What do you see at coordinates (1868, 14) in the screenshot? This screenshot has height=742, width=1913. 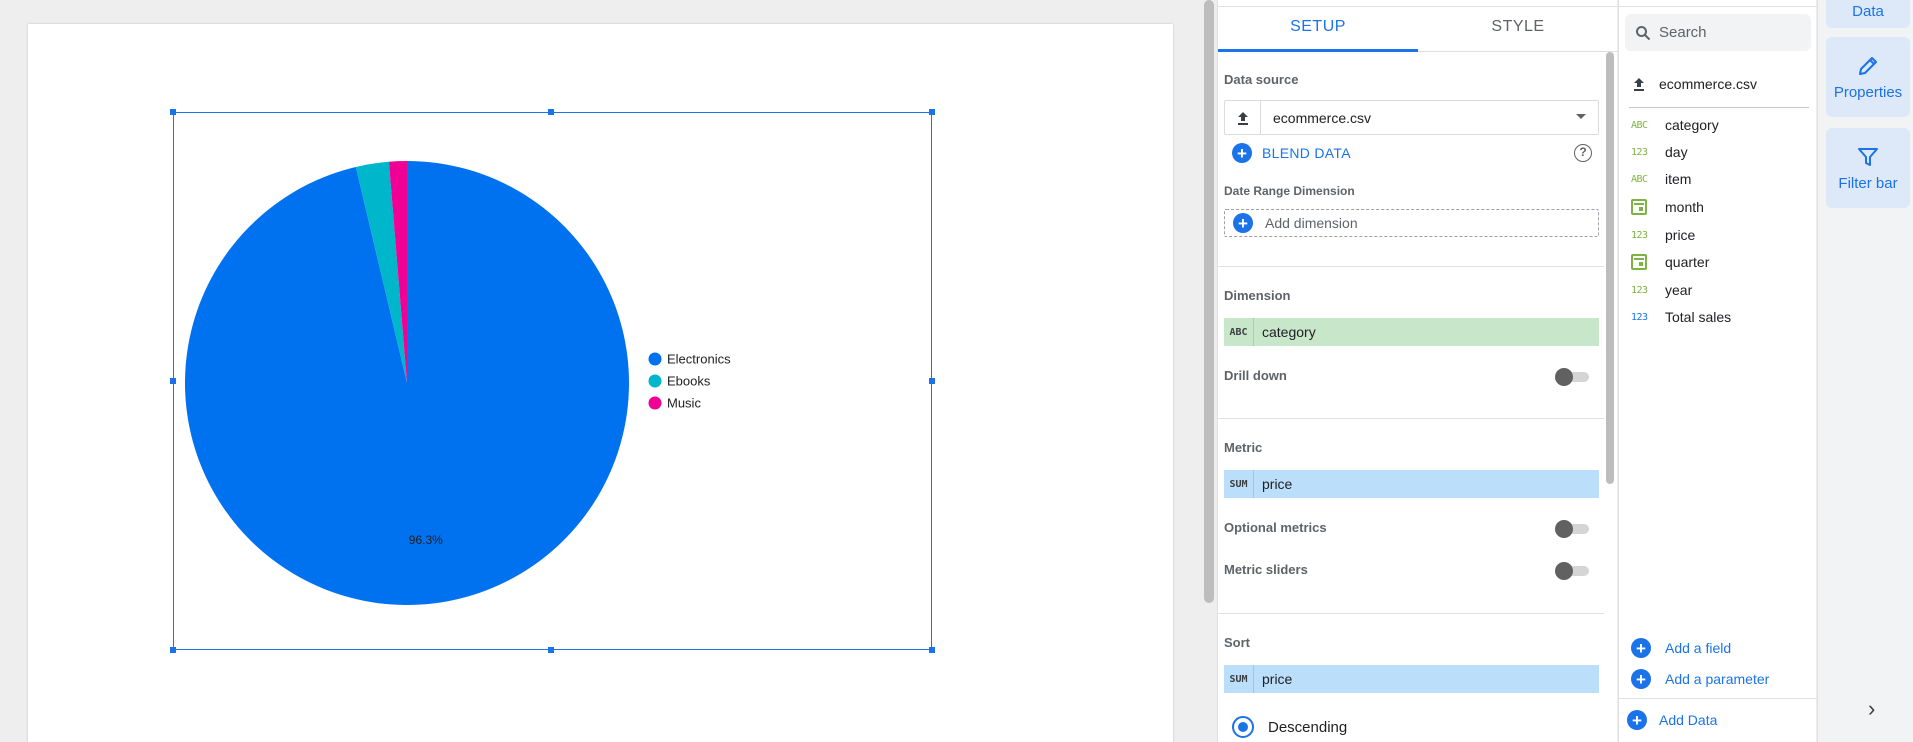 I see `data-rail-button: Data` at bounding box center [1868, 14].